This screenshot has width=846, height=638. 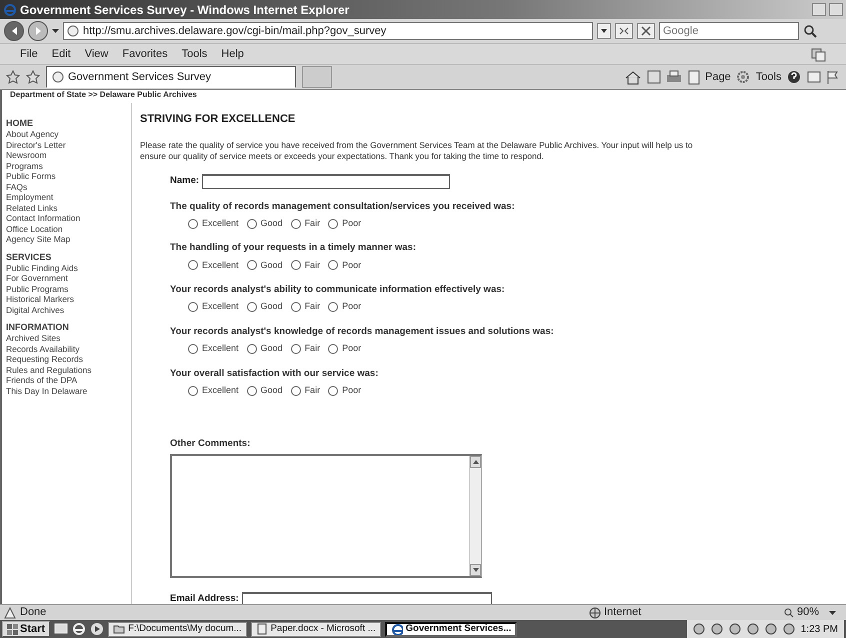 What do you see at coordinates (68, 289) in the screenshot?
I see `sidebar-link: Public Programs` at bounding box center [68, 289].